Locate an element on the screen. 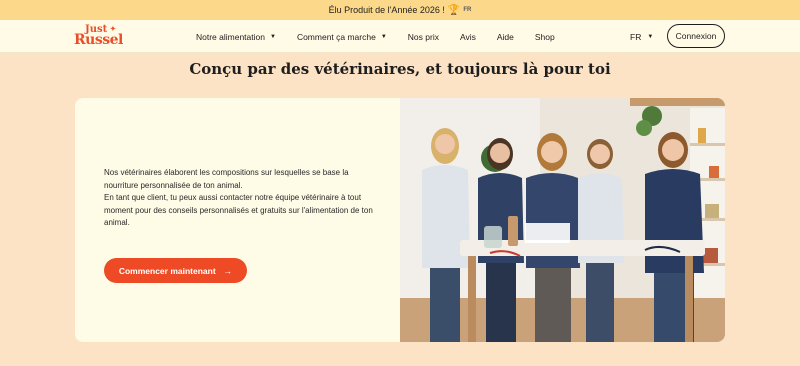 This screenshot has width=800, height=366. promo-banner: Élu Produit de l'Année 2026 ! 🏆 FR is located at coordinates (400, 10).